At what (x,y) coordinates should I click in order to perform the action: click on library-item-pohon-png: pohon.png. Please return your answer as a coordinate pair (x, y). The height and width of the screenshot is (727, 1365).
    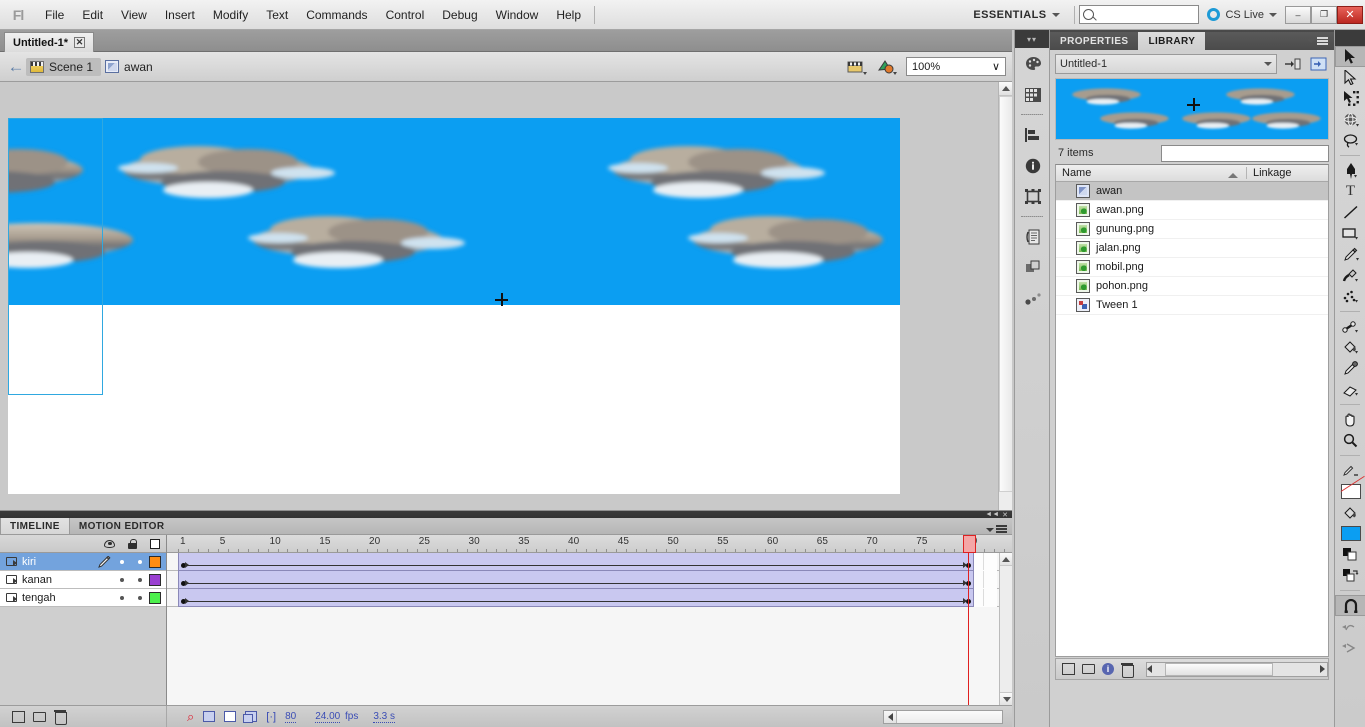
    Looking at the image, I should click on (1192, 286).